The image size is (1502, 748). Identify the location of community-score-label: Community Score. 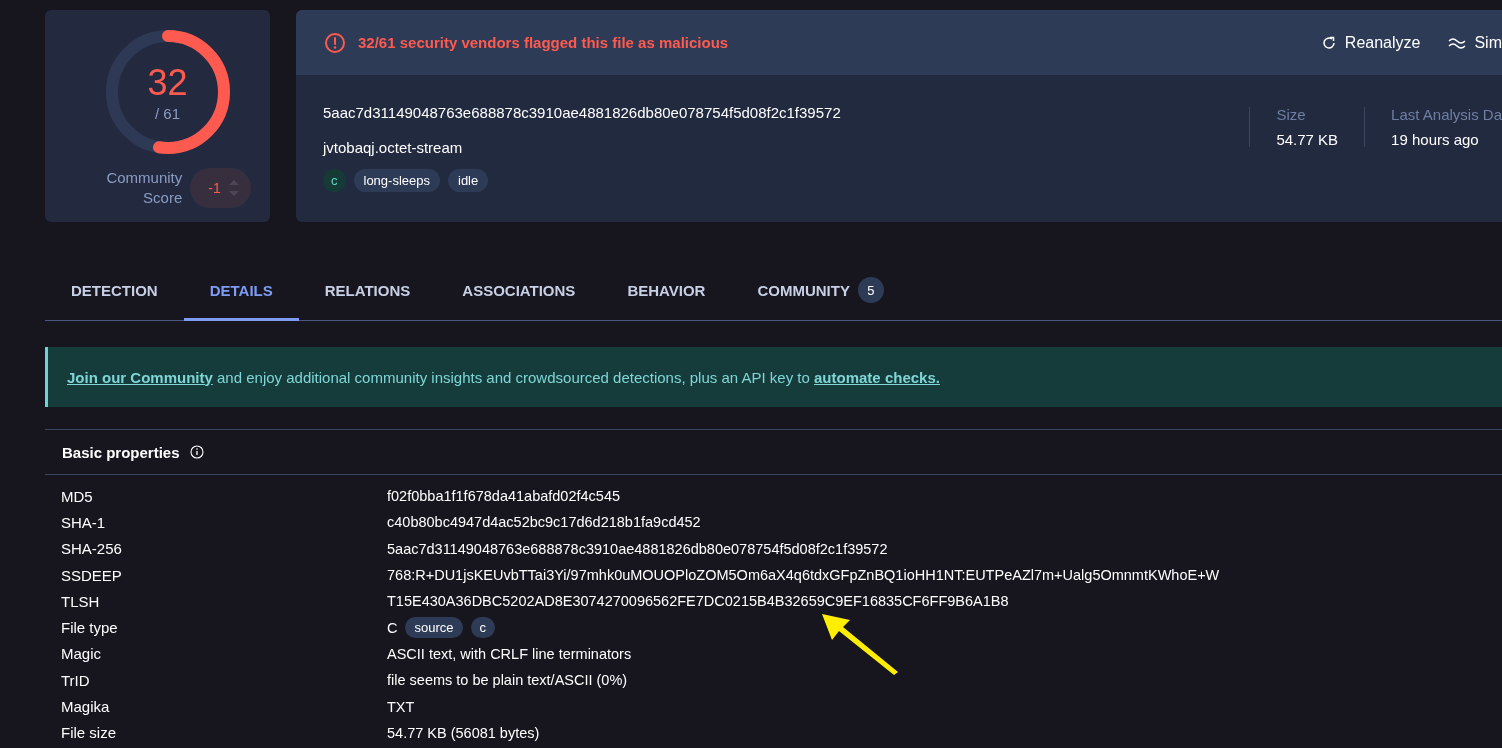
(144, 188).